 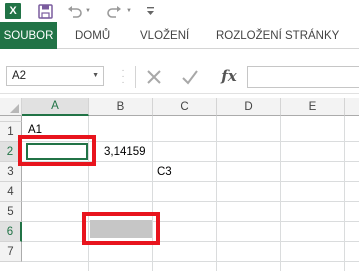 What do you see at coordinates (164, 35) in the screenshot?
I see `tab-insert: VLOŽENÍ` at bounding box center [164, 35].